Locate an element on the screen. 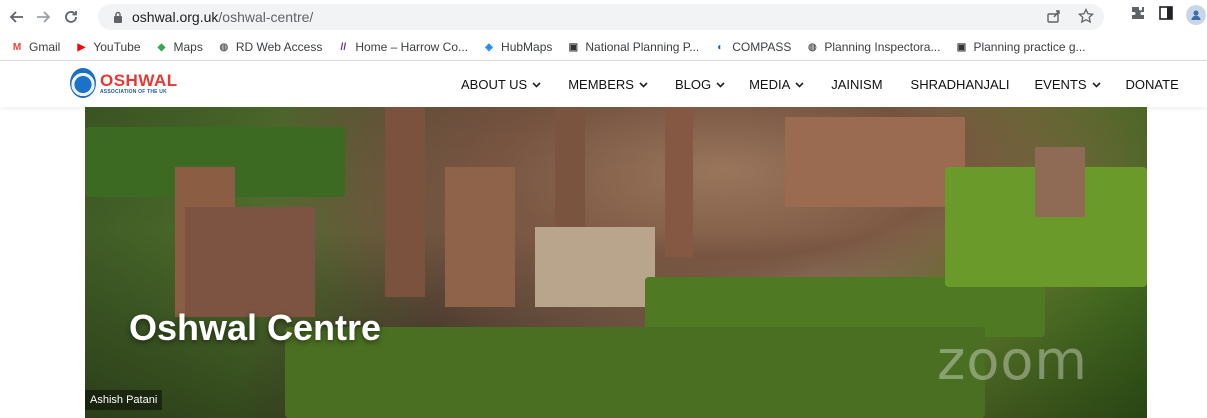 Image resolution: width=1207 pixels, height=418 pixels. zoom-watermark: zoom is located at coordinates (1013, 360).